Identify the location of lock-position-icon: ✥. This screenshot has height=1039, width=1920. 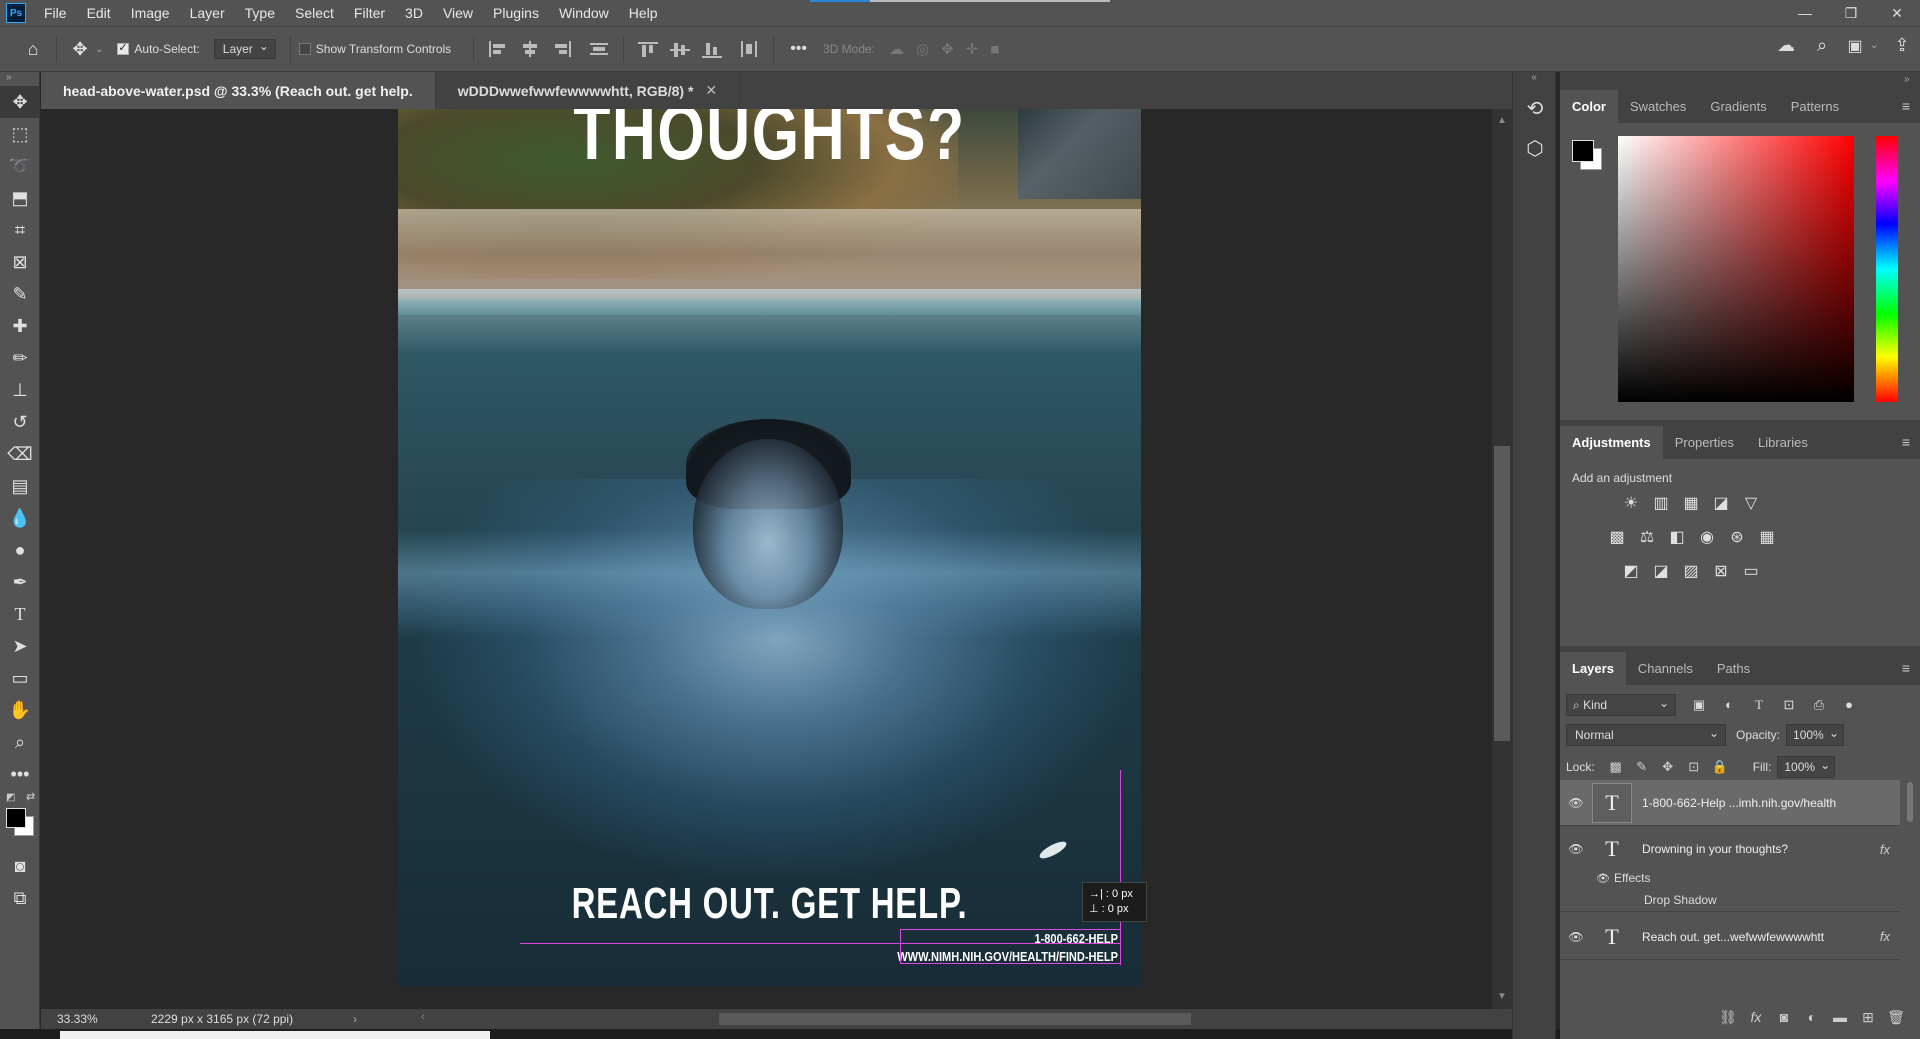
(1668, 767).